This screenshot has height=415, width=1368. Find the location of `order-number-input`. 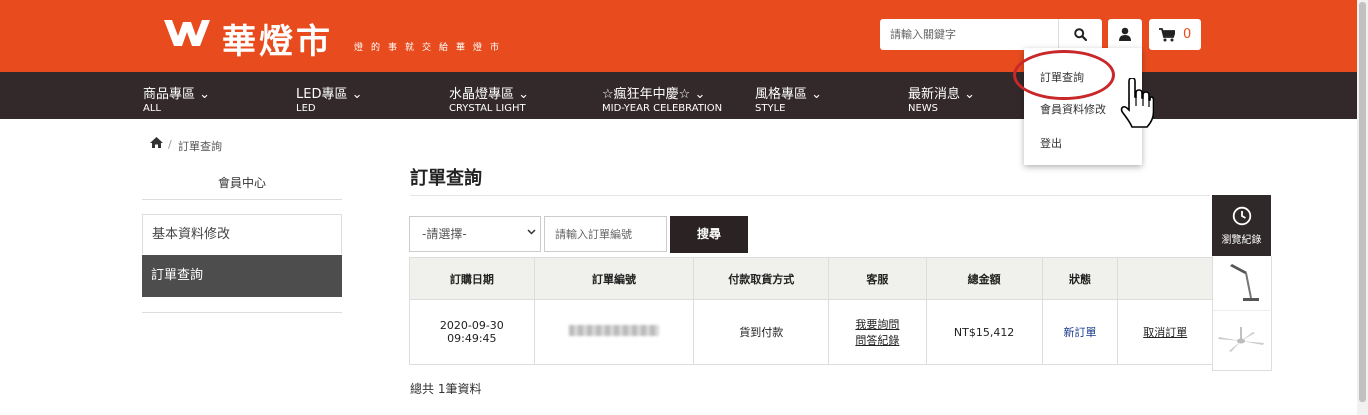

order-number-input is located at coordinates (605, 234).